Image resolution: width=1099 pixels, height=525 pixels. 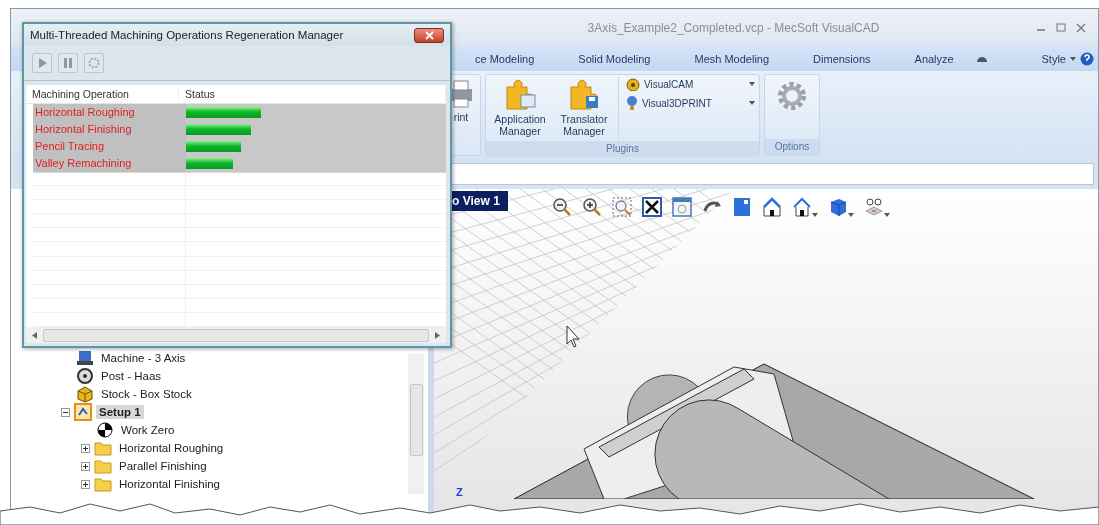 I want to click on vertical-scrollbar, so click(x=416, y=424).